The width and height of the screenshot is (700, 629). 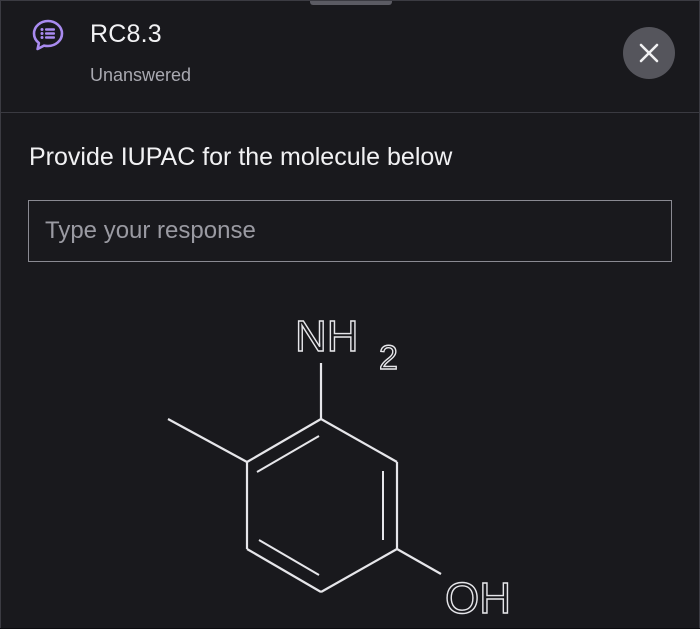 I want to click on hydroxyl-label: OH, so click(x=478, y=598).